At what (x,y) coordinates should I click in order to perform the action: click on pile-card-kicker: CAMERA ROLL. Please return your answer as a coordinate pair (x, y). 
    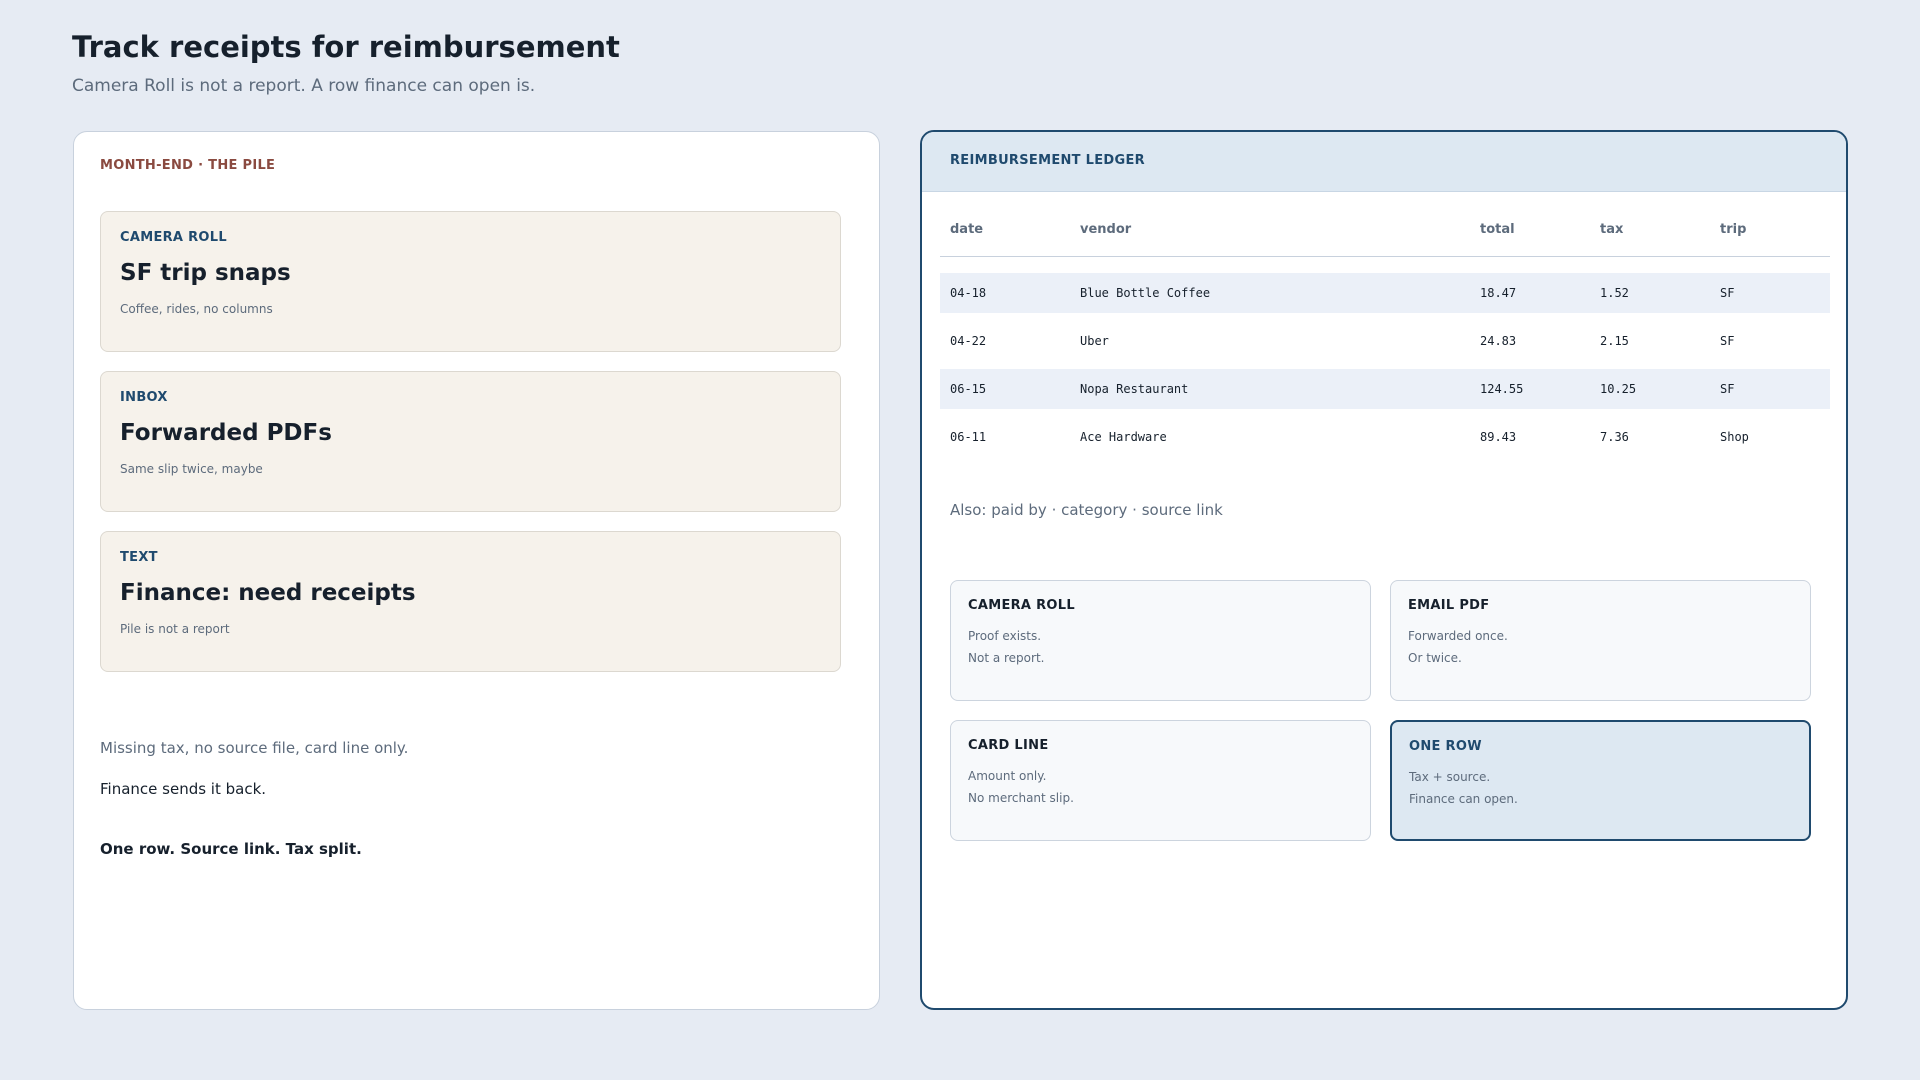
    Looking at the image, I should click on (173, 237).